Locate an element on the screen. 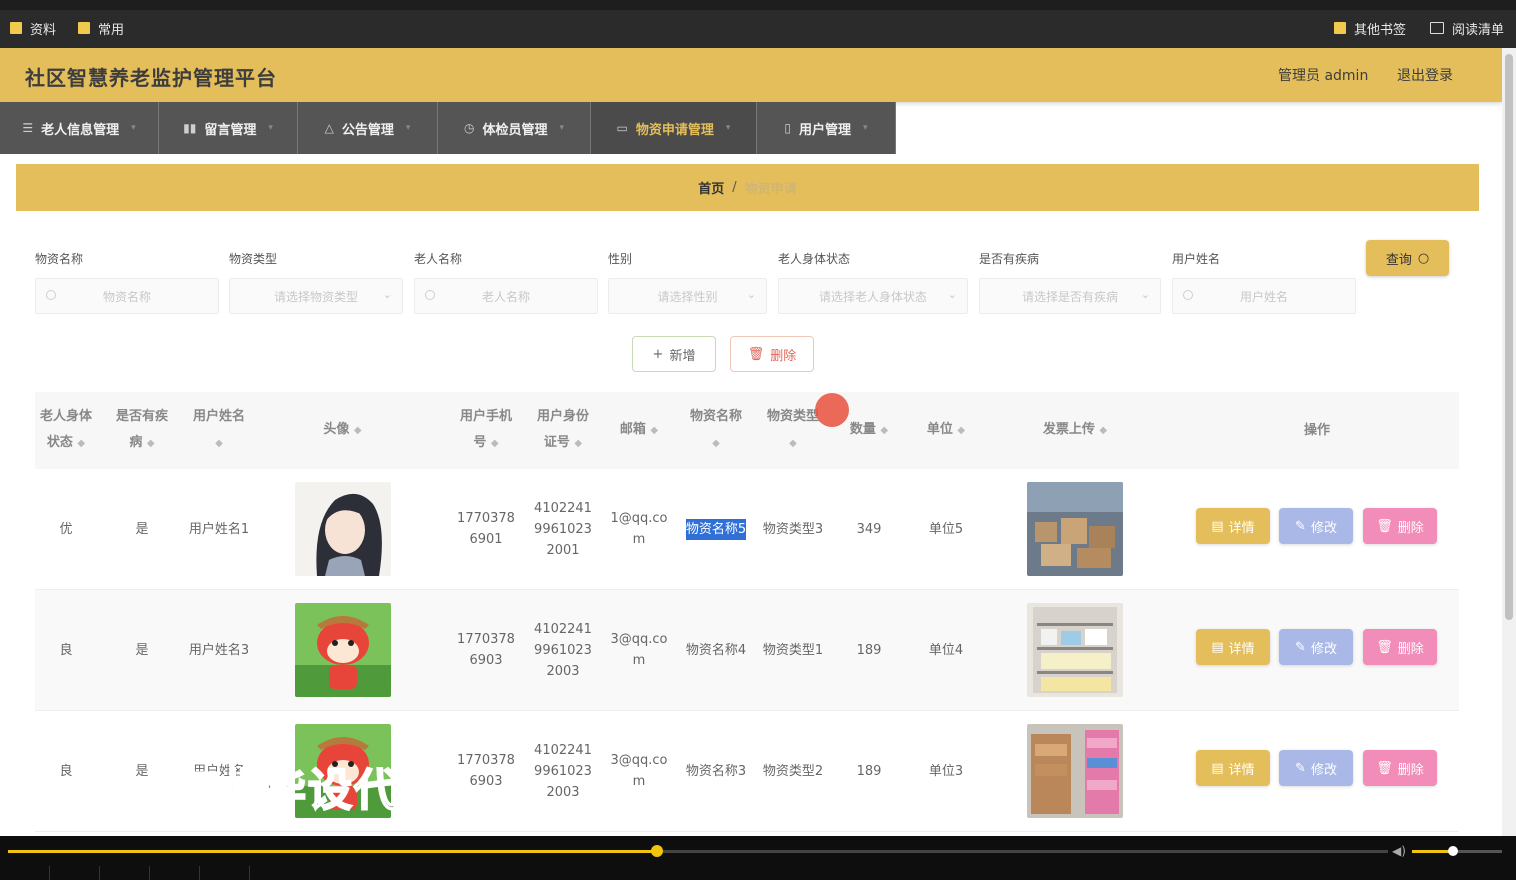 This screenshot has width=1516, height=880. gender-select: 请选择性别 ⌄ is located at coordinates (687, 296).